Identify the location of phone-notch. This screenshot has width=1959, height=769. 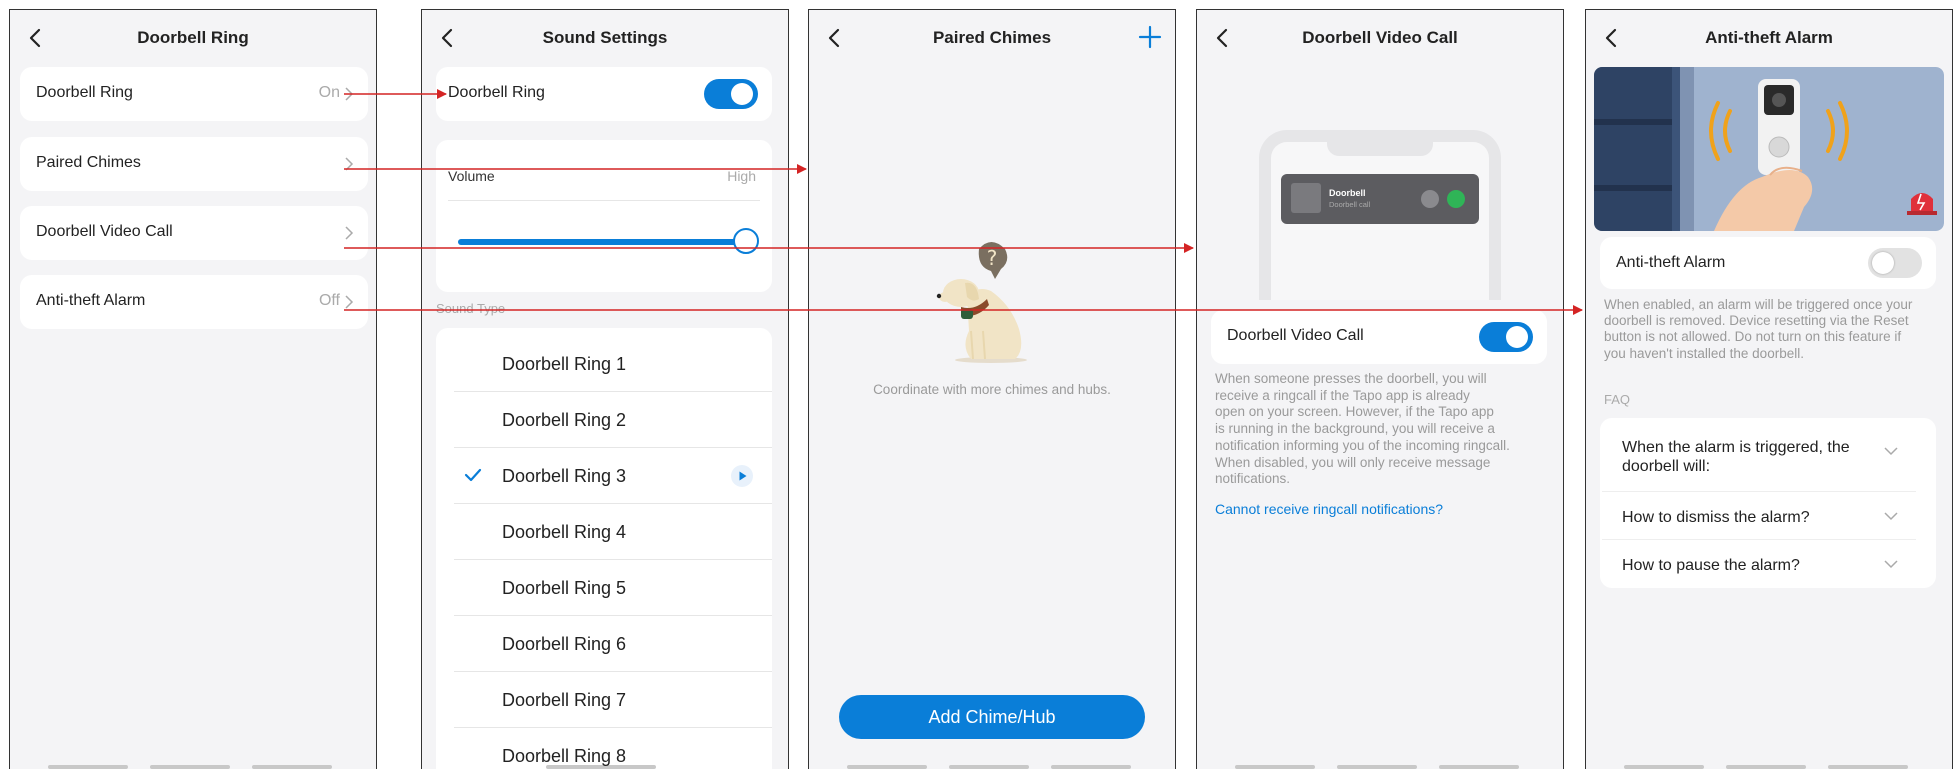
(1380, 149).